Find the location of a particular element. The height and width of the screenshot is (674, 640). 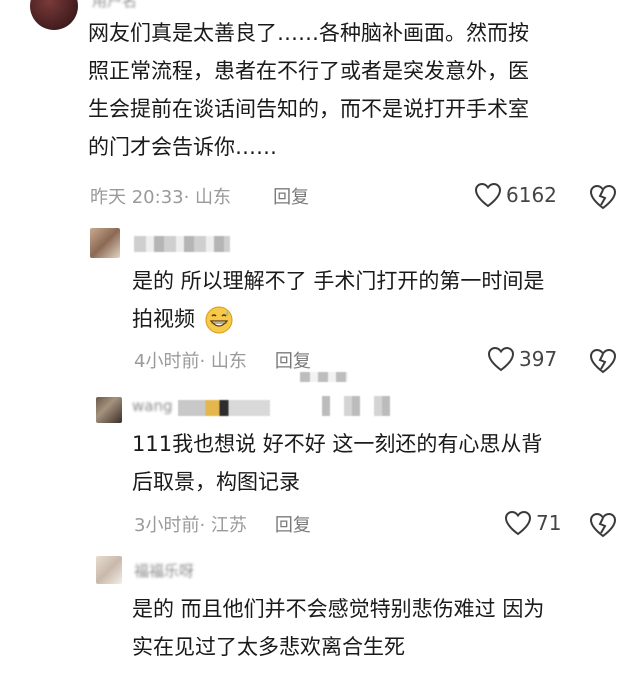

like-button: 6162 is located at coordinates (515, 195).